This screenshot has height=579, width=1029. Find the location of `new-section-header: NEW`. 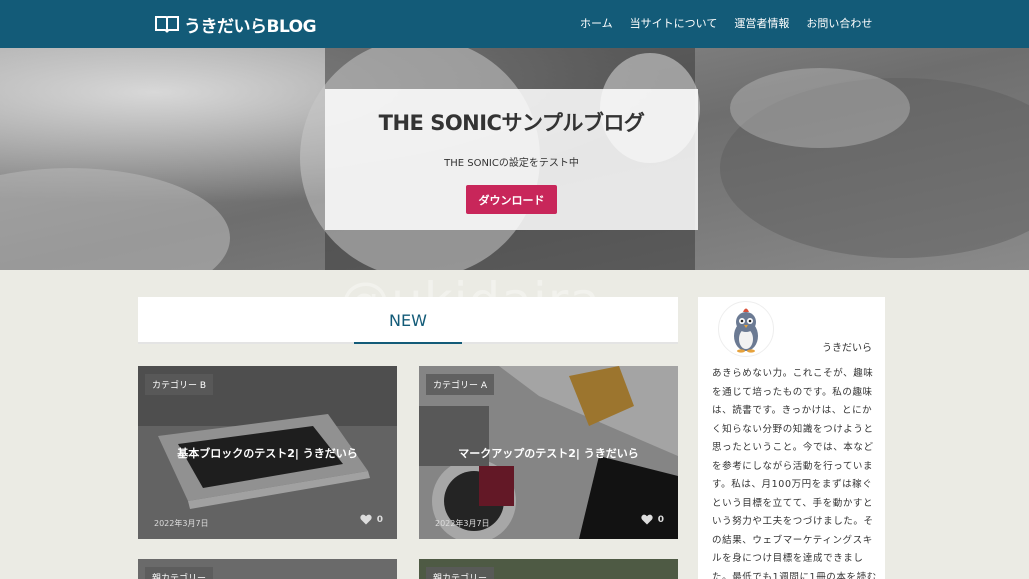

new-section-header: NEW is located at coordinates (408, 320).